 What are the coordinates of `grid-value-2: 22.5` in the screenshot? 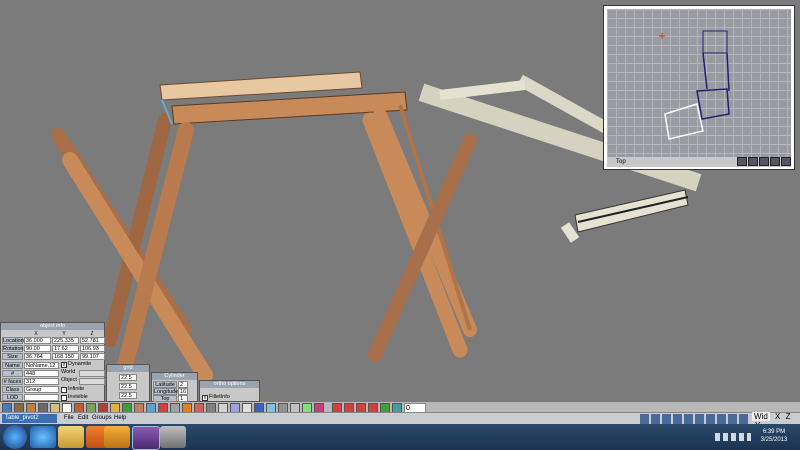 It's located at (128, 386).